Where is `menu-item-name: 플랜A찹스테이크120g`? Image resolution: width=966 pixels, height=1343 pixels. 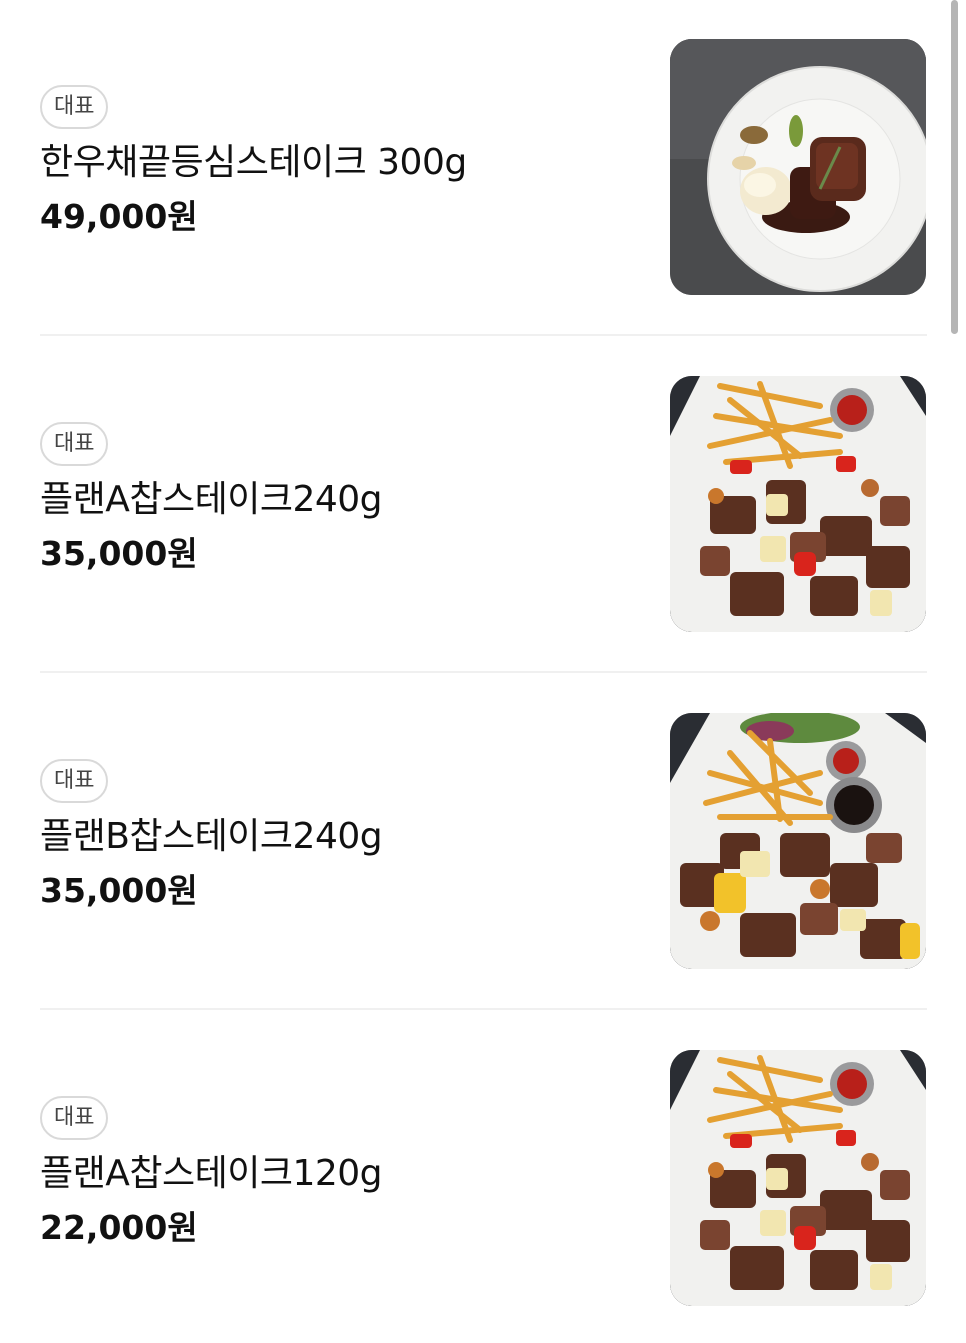
menu-item-name: 플랜A찹스테이크120g is located at coordinates (211, 1173).